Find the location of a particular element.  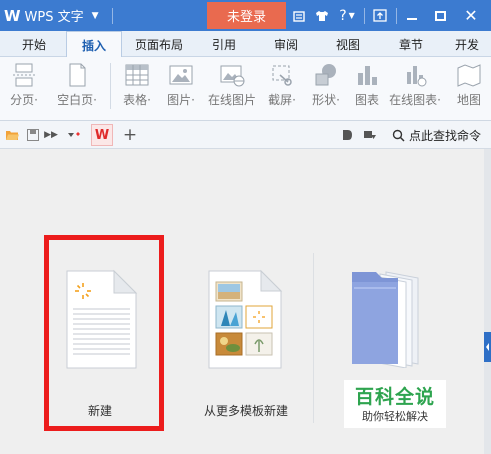

sidebar-toggle is located at coordinates (487, 347).